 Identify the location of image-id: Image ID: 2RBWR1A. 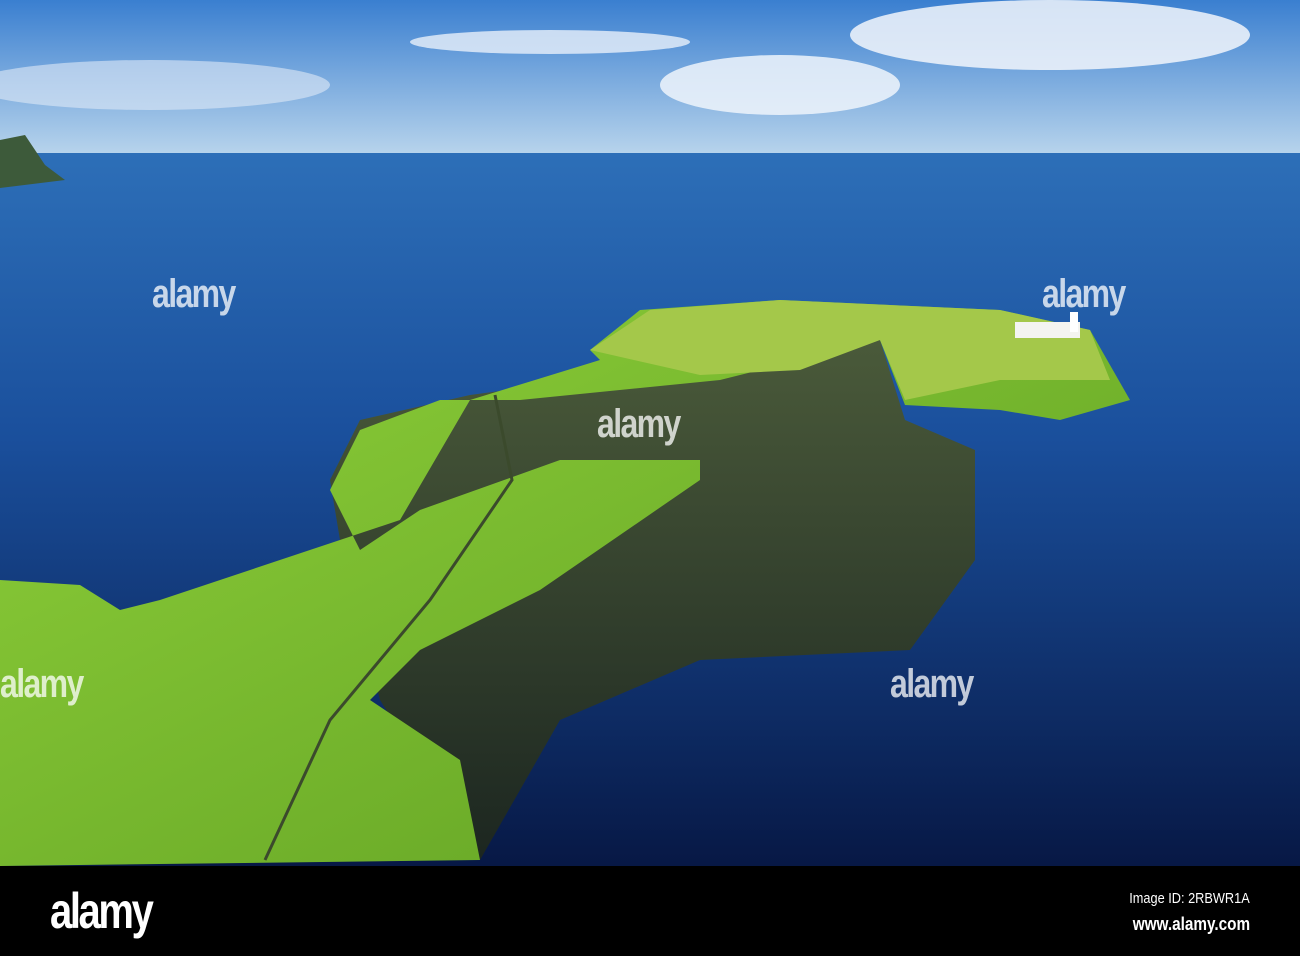
(1189, 898).